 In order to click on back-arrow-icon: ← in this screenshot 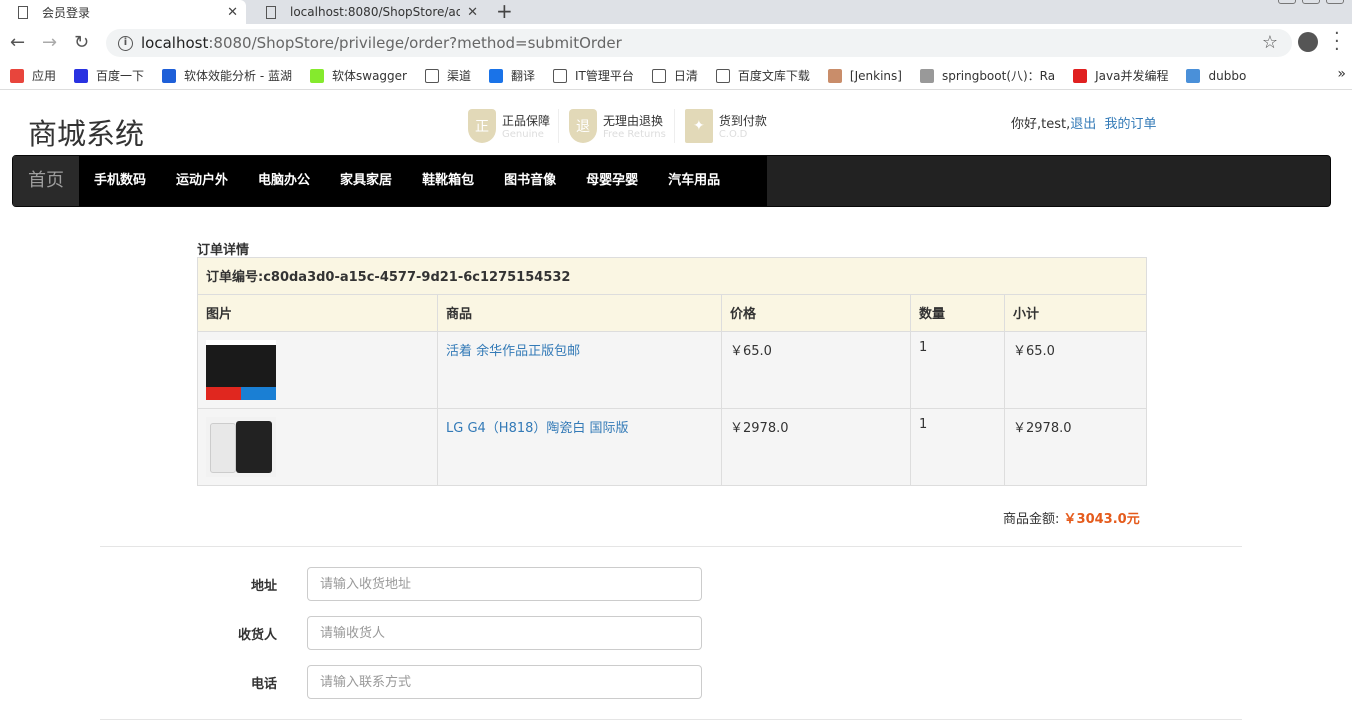, I will do `click(17, 42)`.